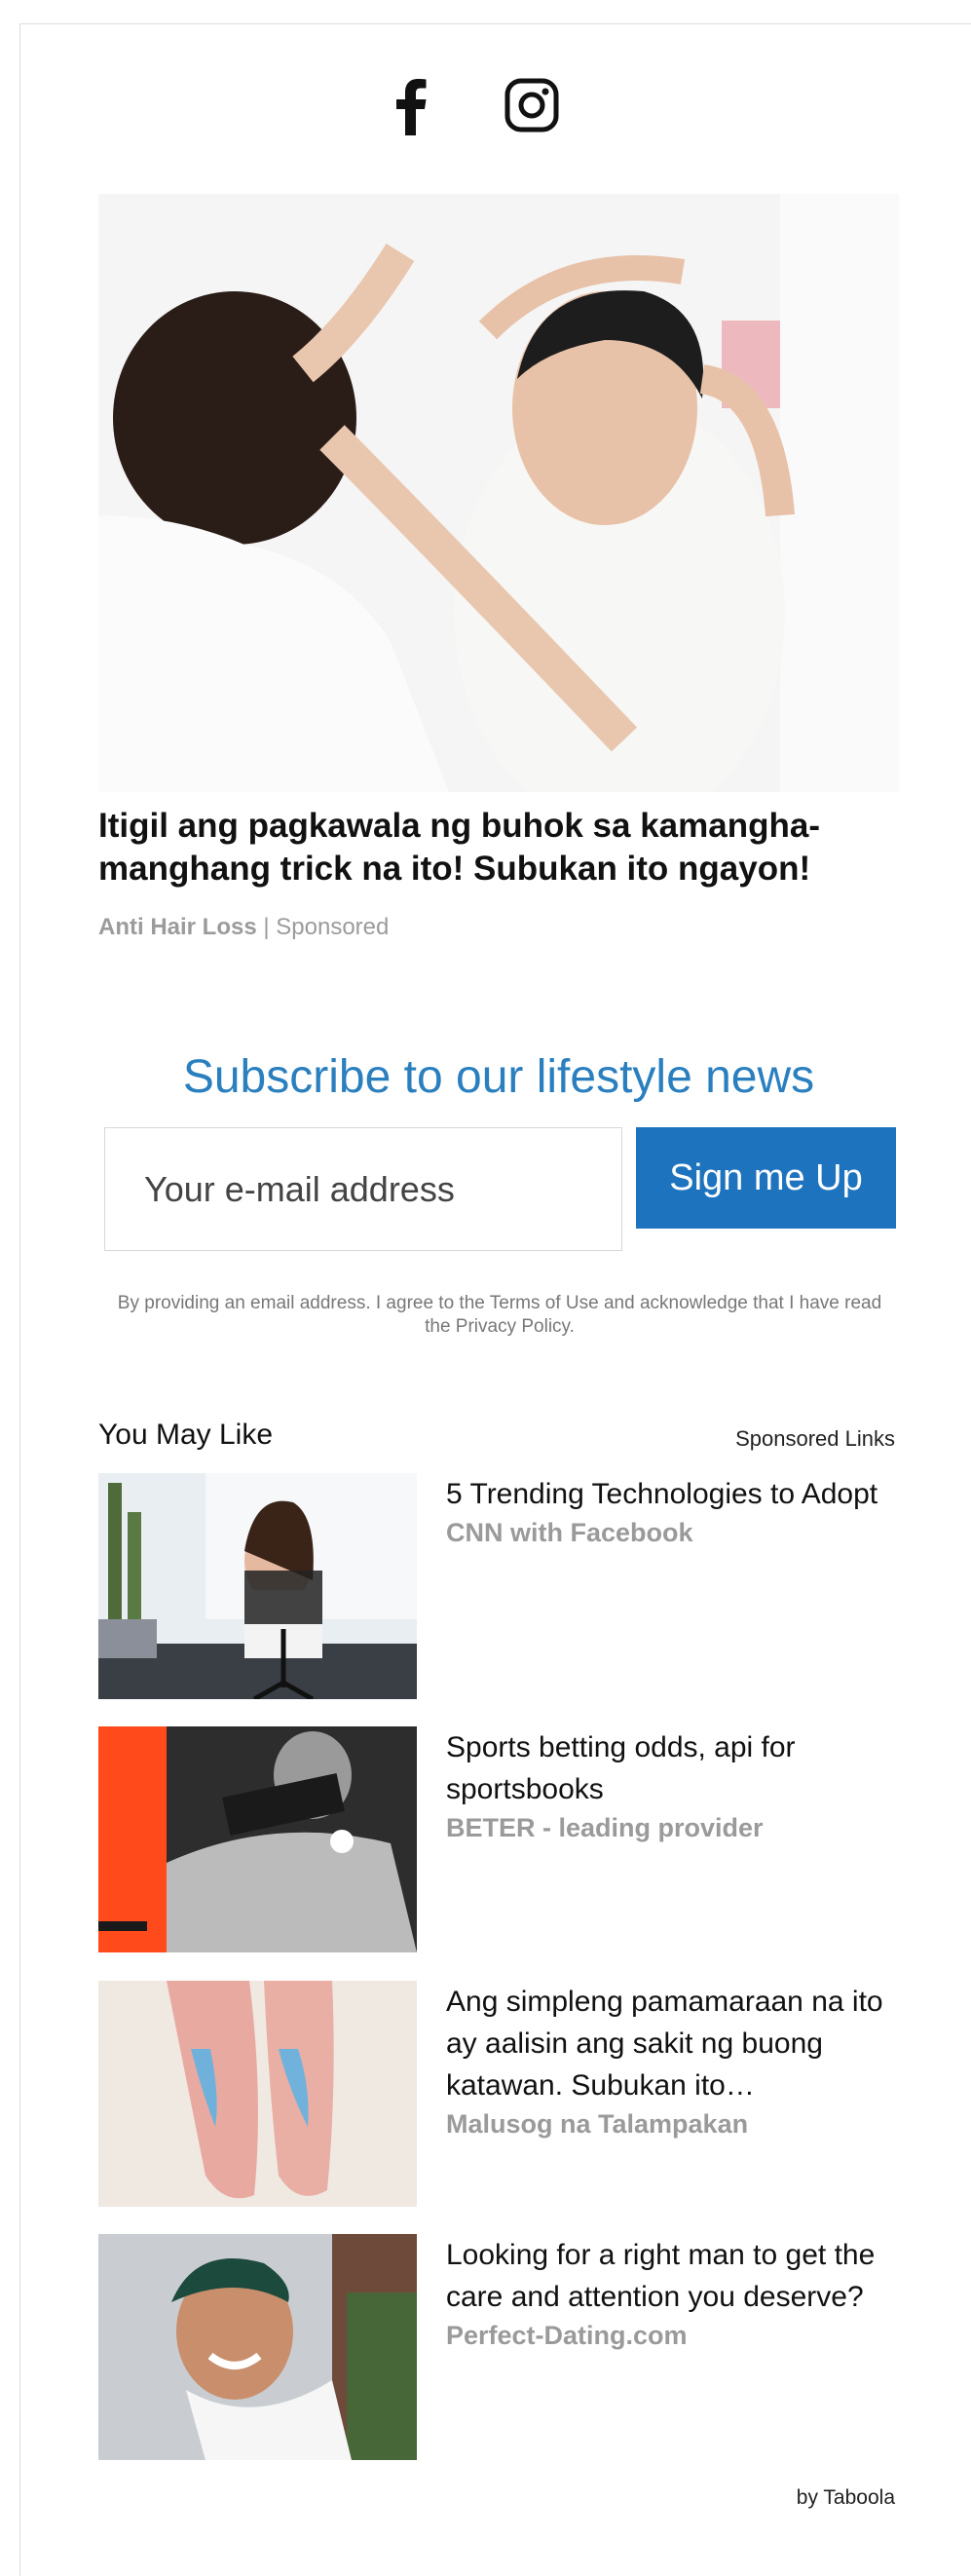 This screenshot has width=971, height=2576. I want to click on you-may-like-heading: You May Like, so click(186, 1435).